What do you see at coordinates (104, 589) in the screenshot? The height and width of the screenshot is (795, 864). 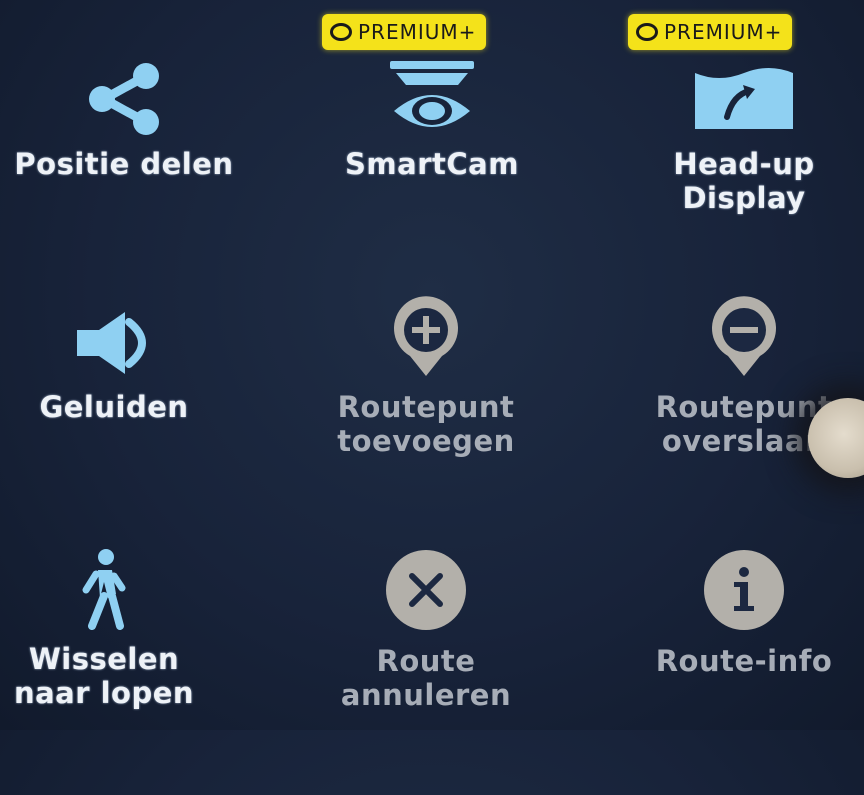 I see `walking-person-icon` at bounding box center [104, 589].